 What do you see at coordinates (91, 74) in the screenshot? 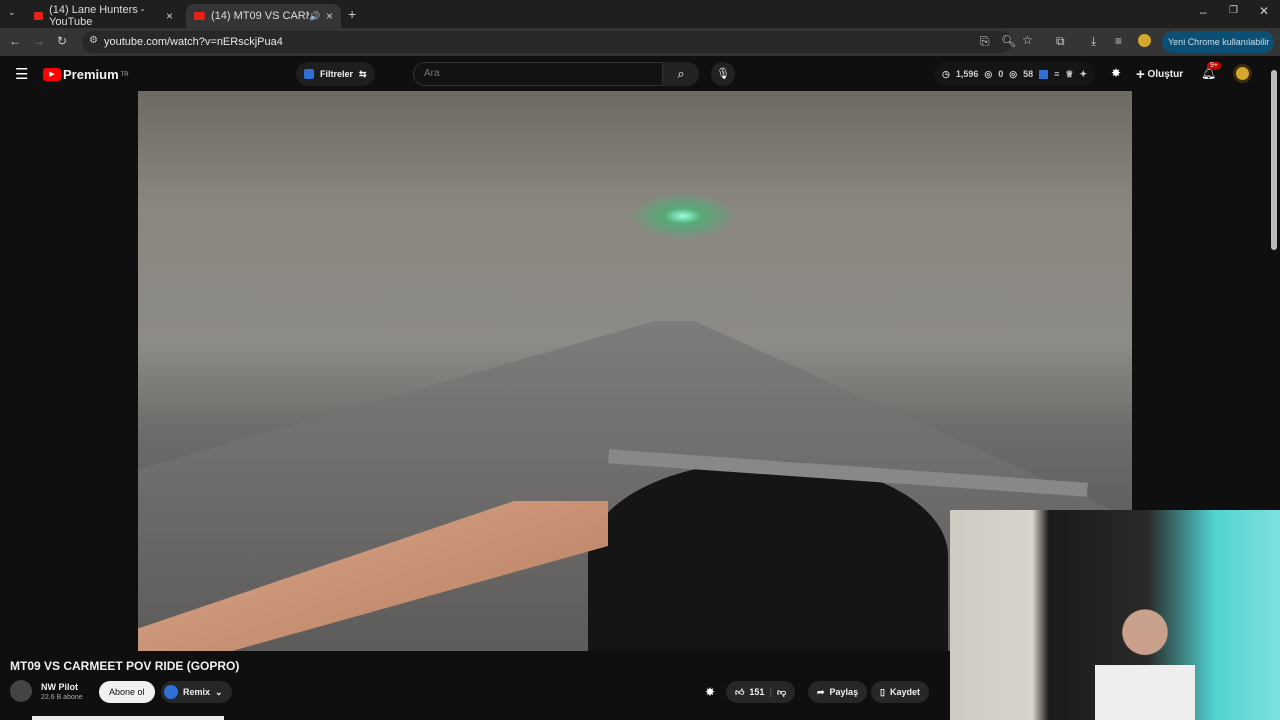
I see `logo-text: Premium` at bounding box center [91, 74].